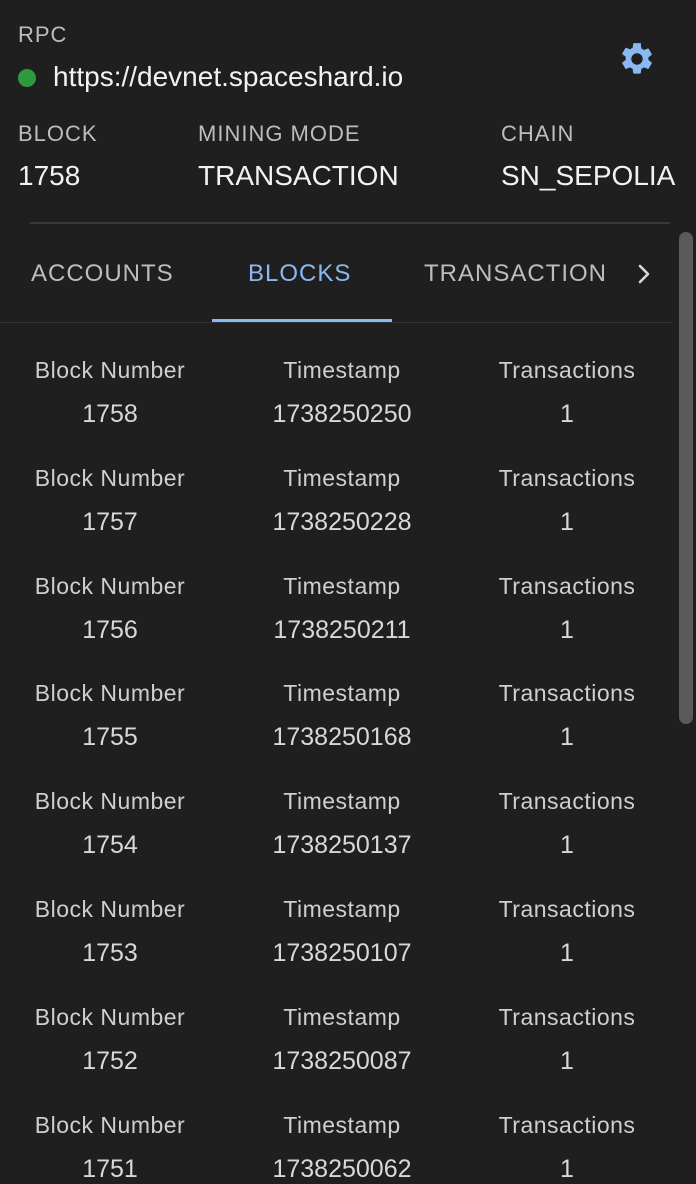 The height and width of the screenshot is (1184, 696). What do you see at coordinates (342, 1168) in the screenshot?
I see `timestamp-value: 1738250062` at bounding box center [342, 1168].